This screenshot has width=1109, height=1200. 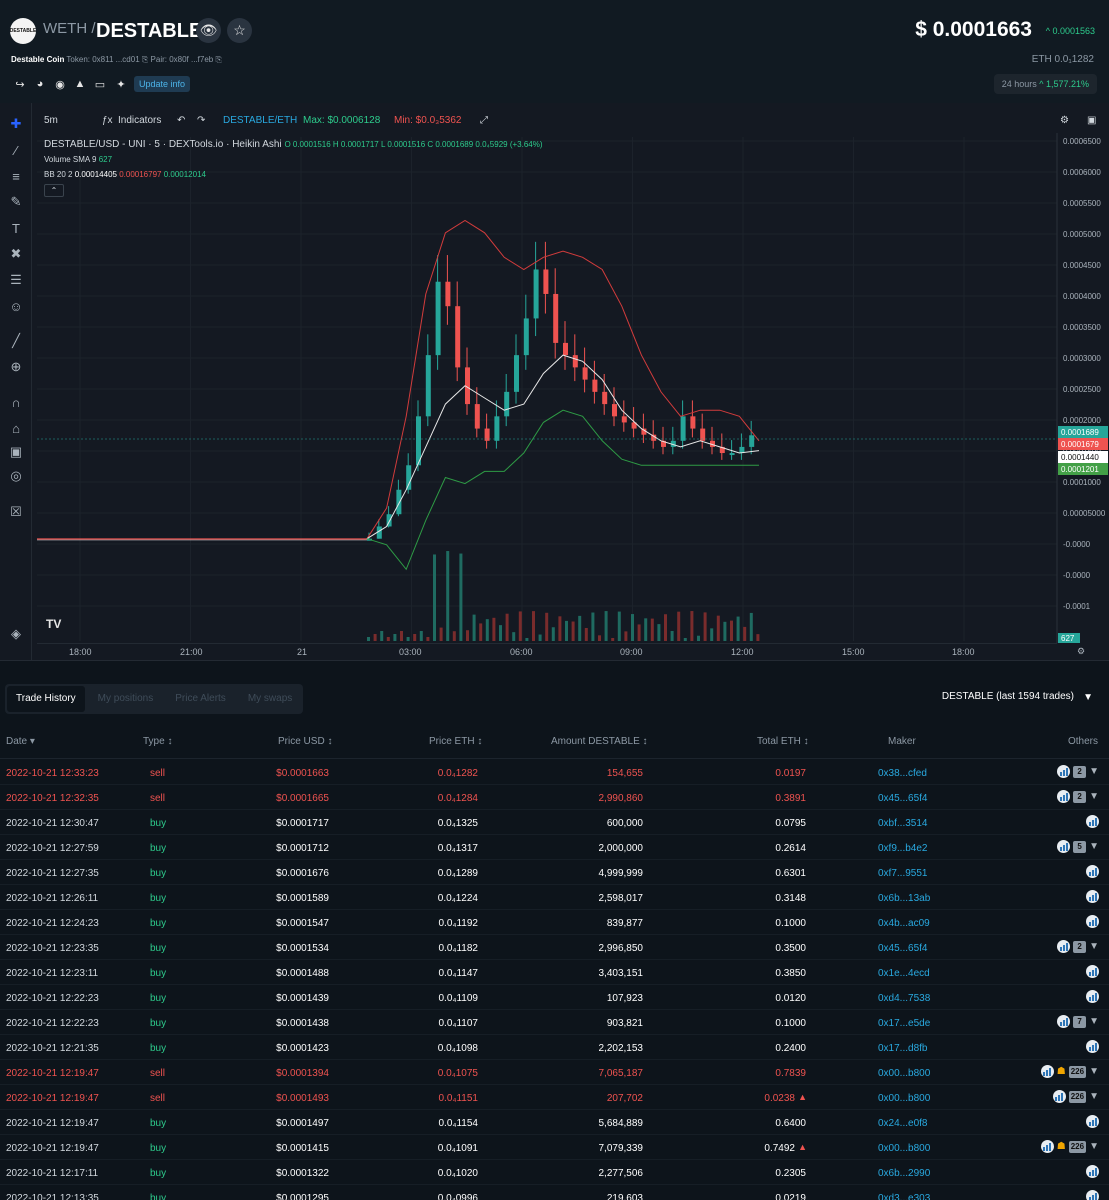 I want to click on star-icon: ☆, so click(x=239, y=30).